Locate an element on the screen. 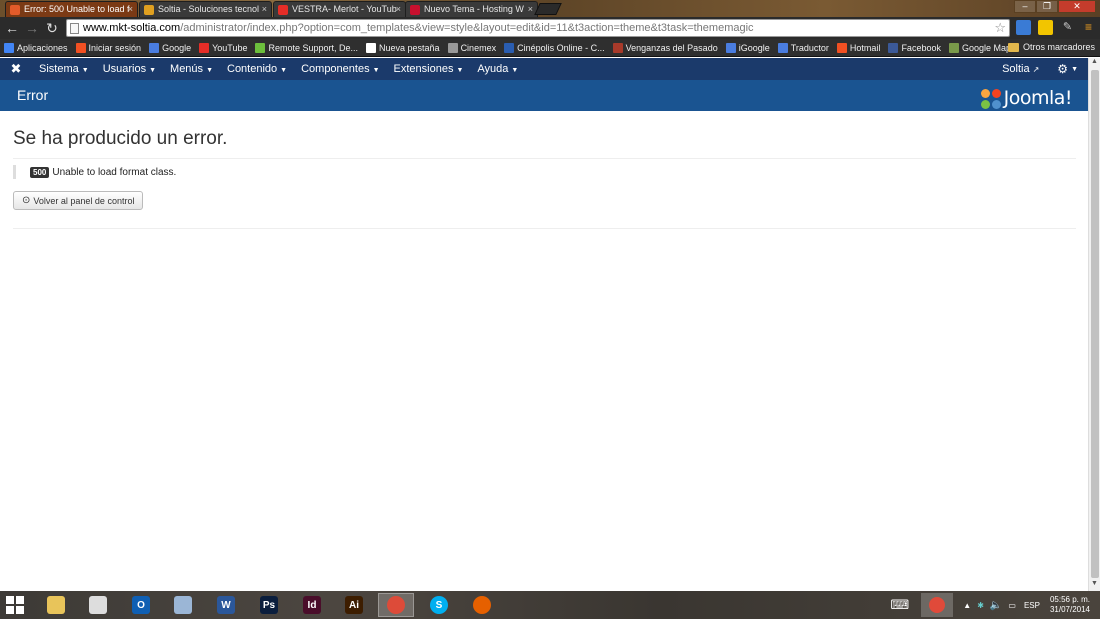 The height and width of the screenshot is (619, 1100). scrollbar-thumb is located at coordinates (1095, 324).